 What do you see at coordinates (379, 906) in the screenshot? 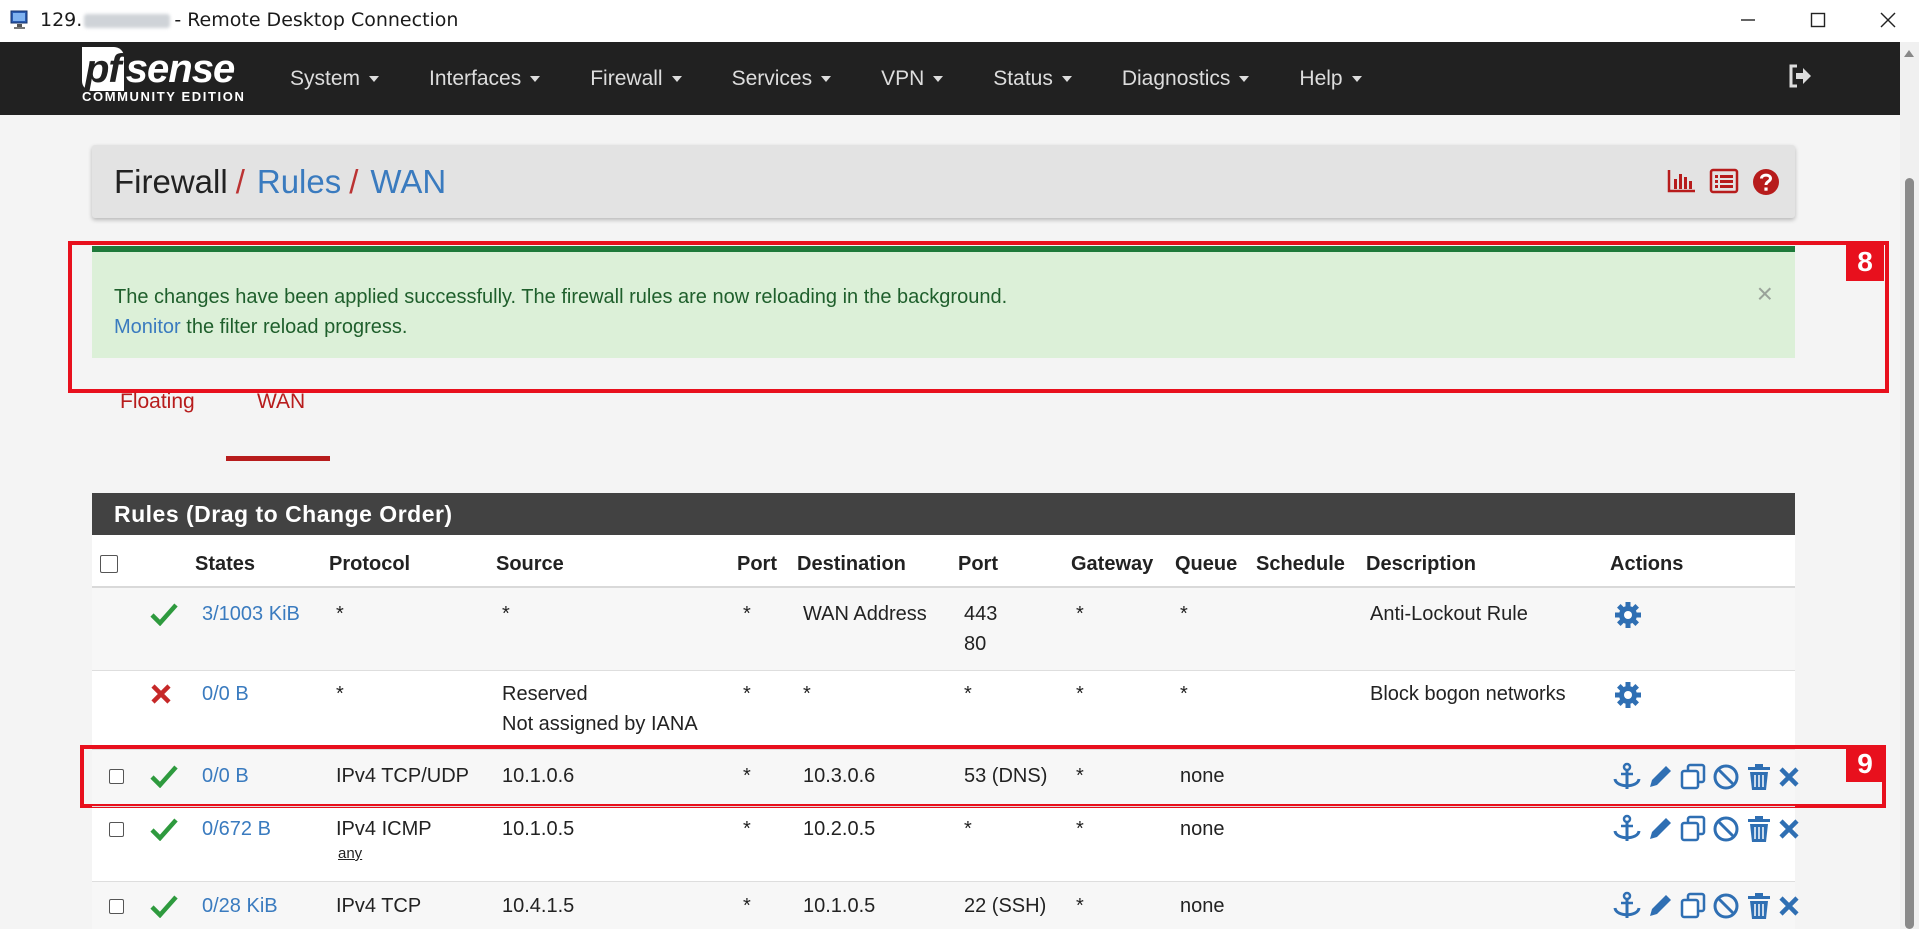
I see `rule-protocol: IPv4 TCP` at bounding box center [379, 906].